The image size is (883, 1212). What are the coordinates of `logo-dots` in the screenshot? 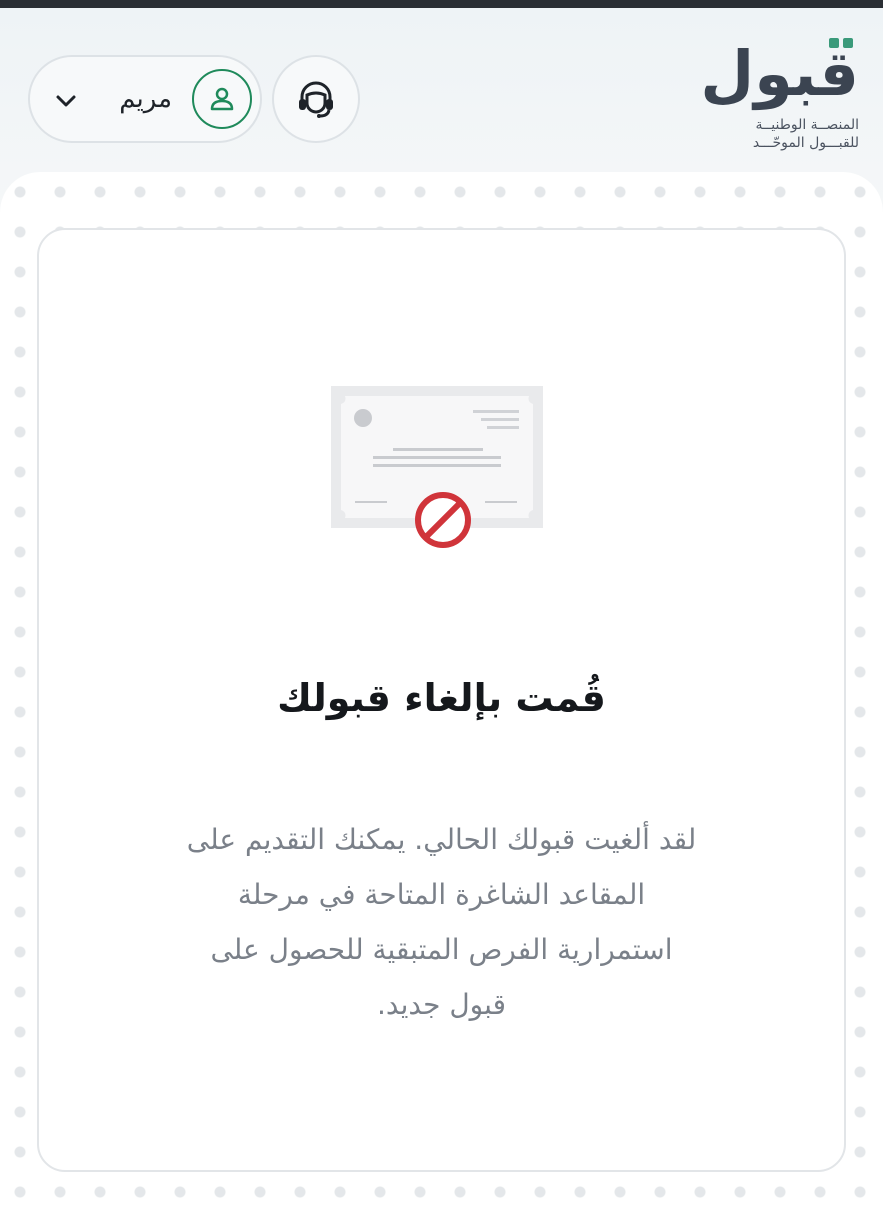 It's located at (835, 48).